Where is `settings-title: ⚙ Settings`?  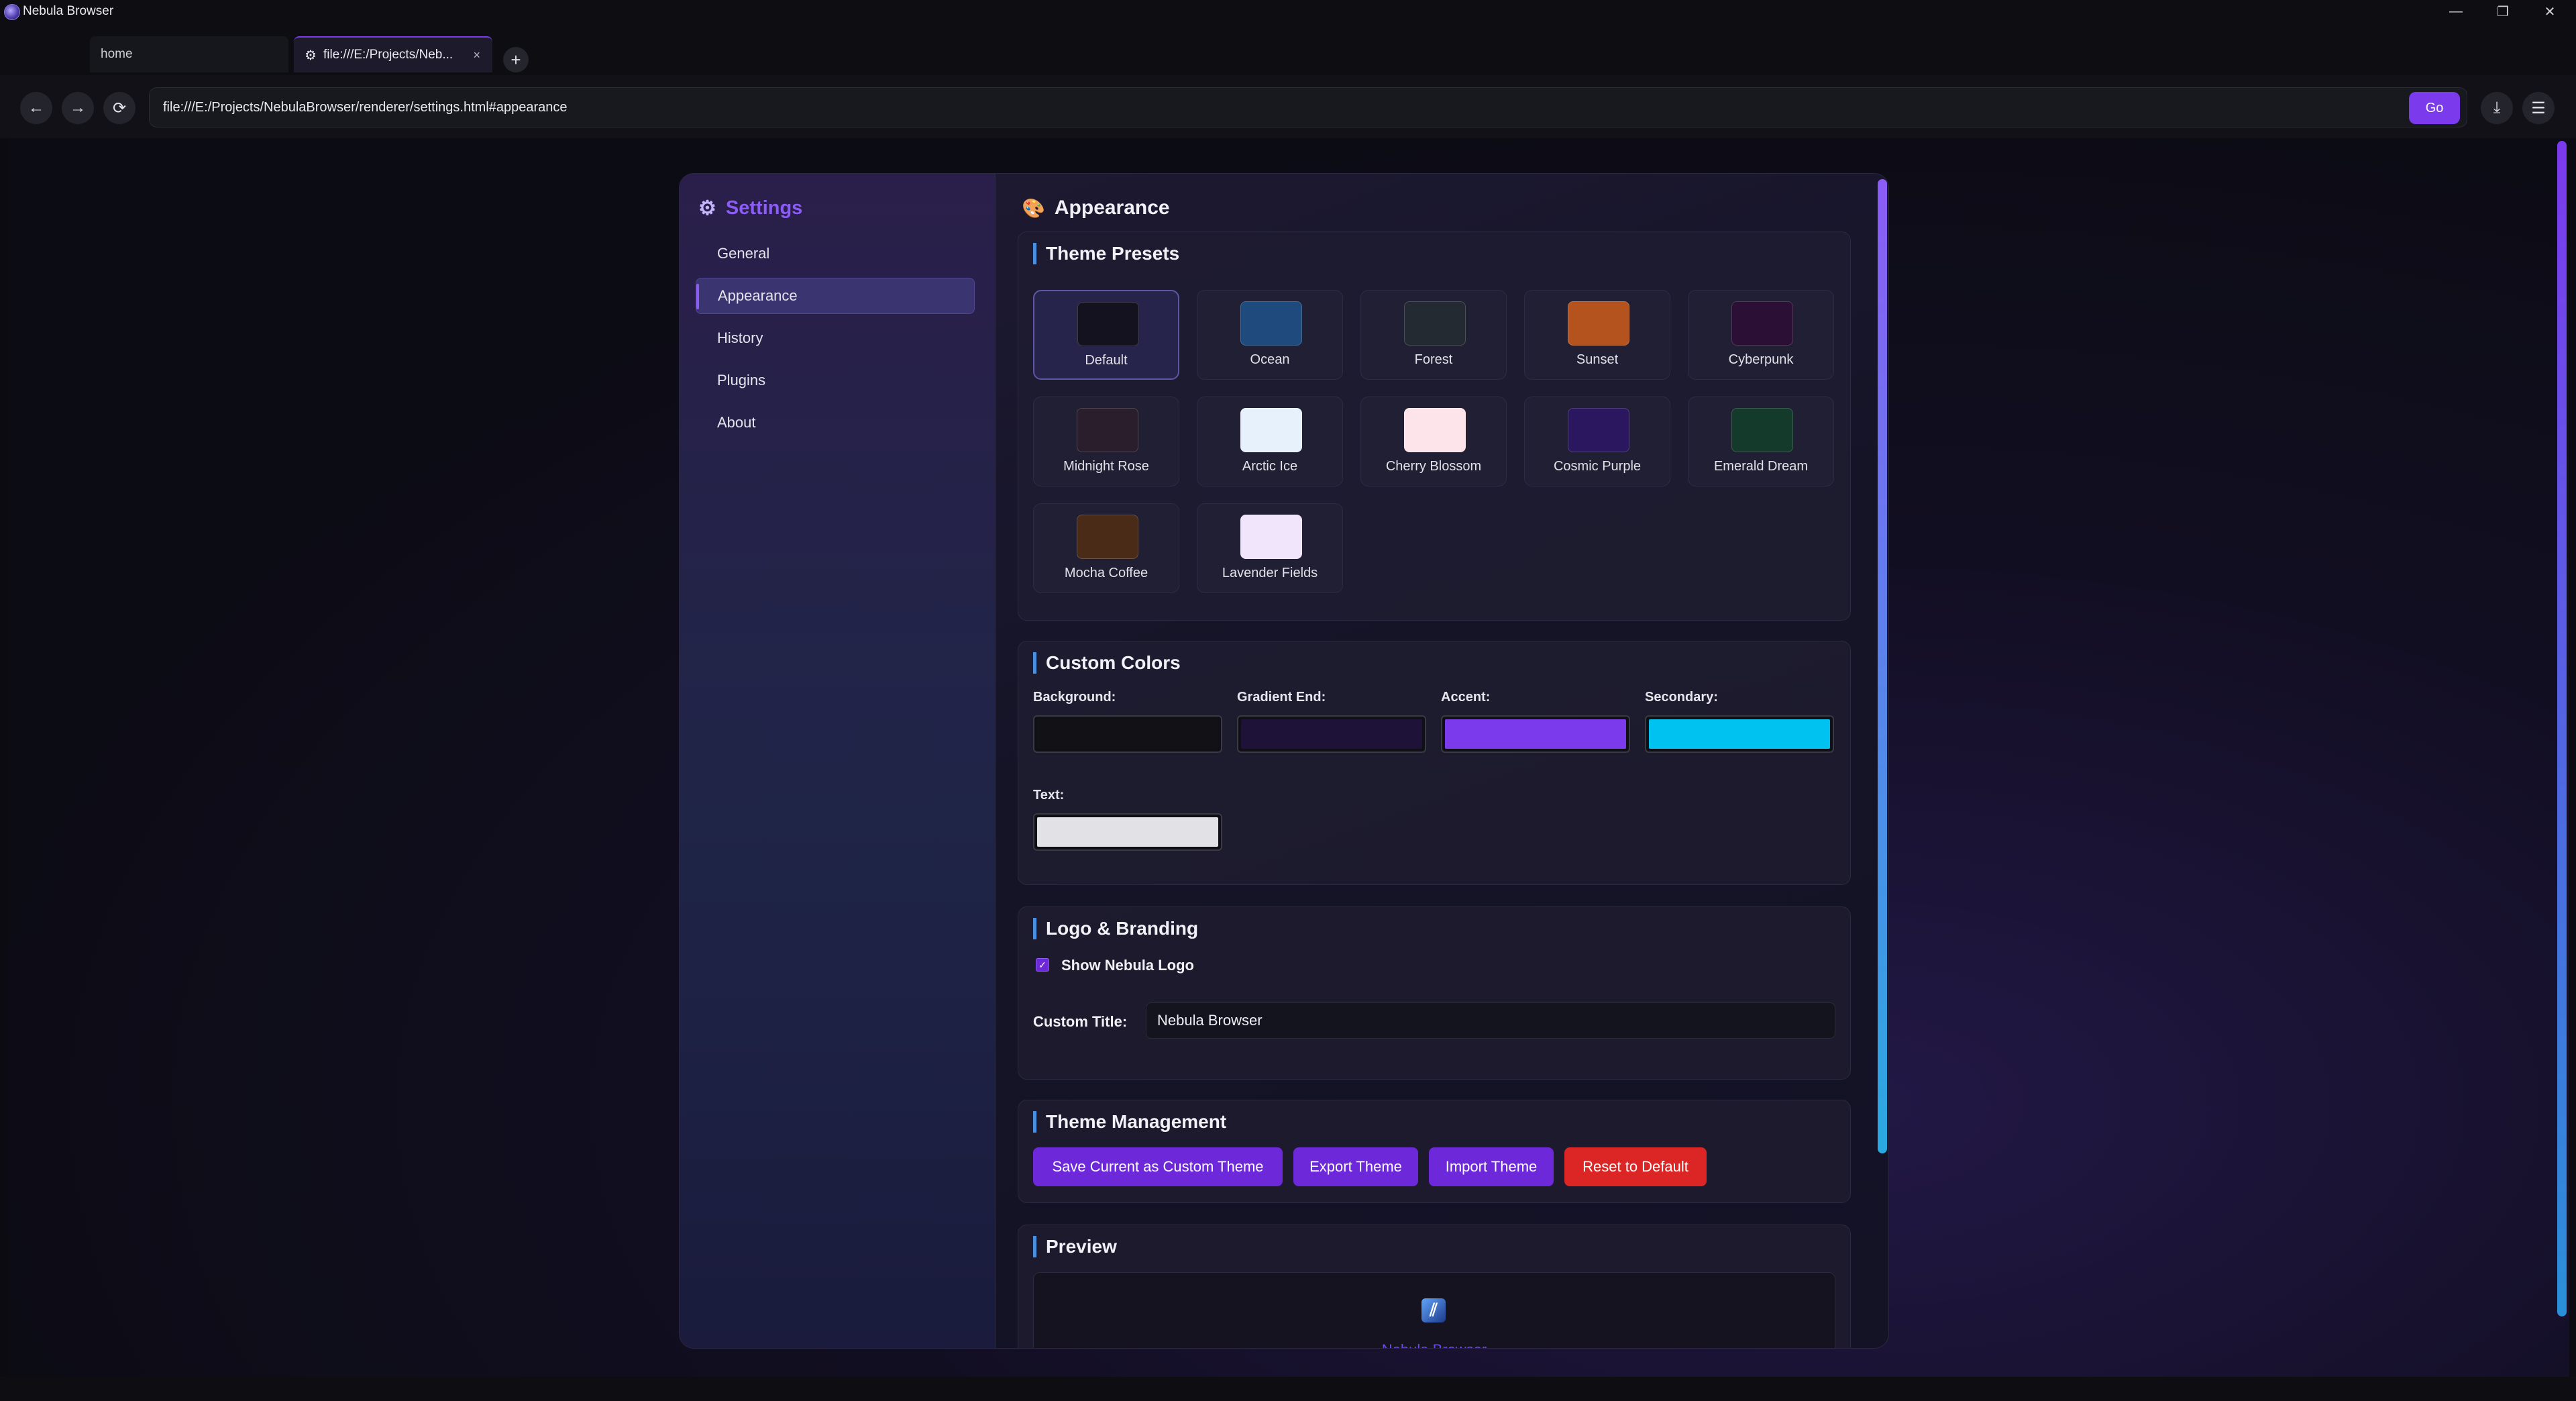 settings-title: ⚙ Settings is located at coordinates (750, 208).